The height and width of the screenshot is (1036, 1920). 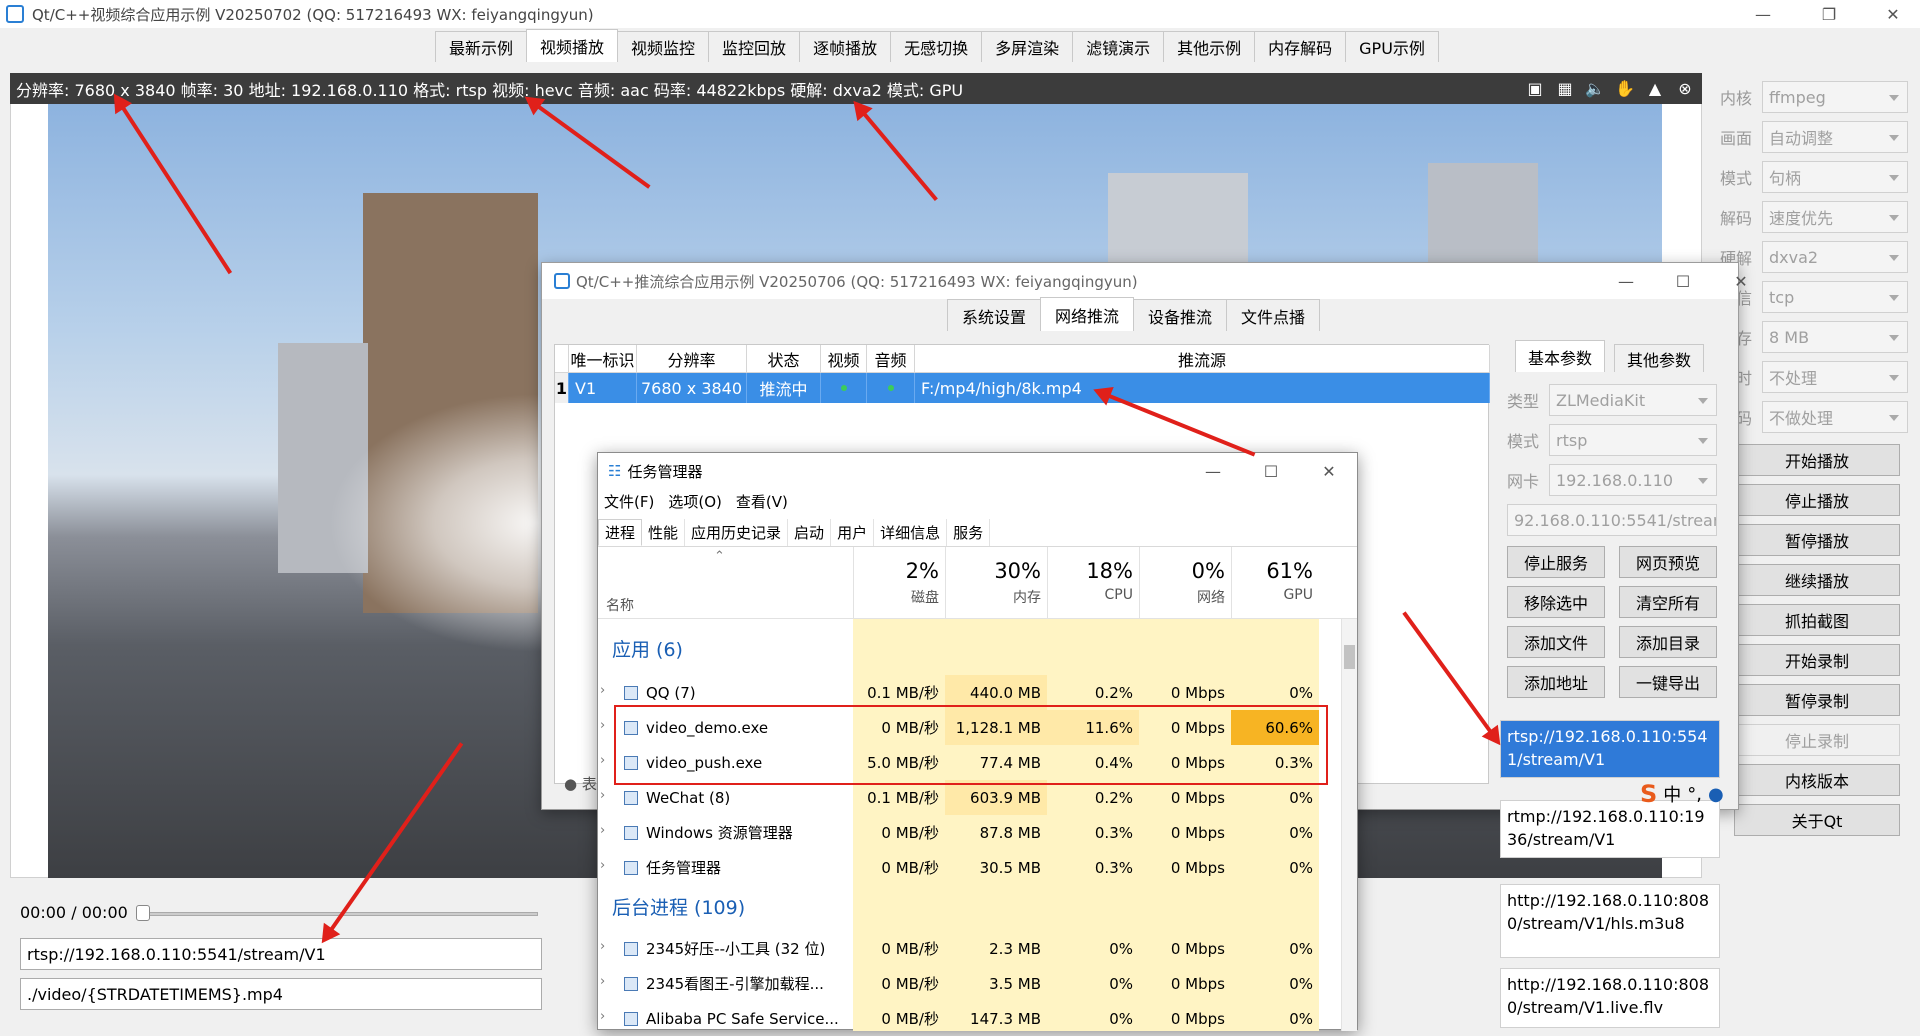 What do you see at coordinates (1300, 46) in the screenshot?
I see `tab-memory-decode: 内存解码` at bounding box center [1300, 46].